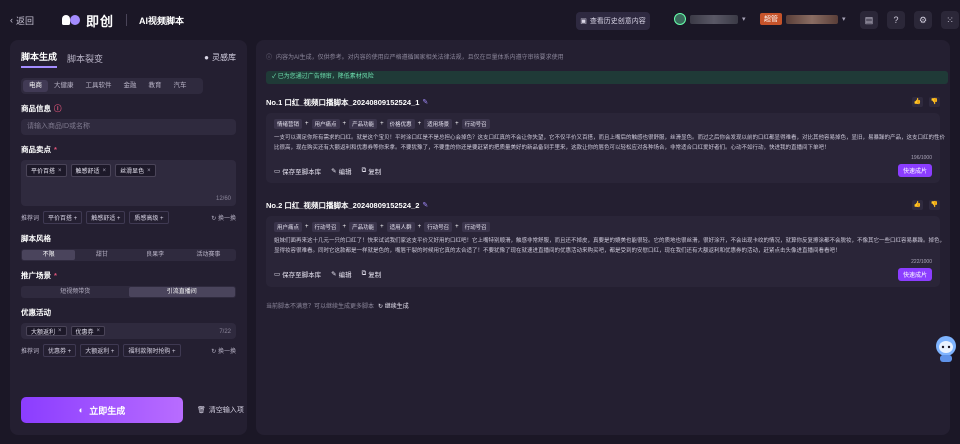 This screenshot has width=960, height=444. What do you see at coordinates (950, 20) in the screenshot?
I see `apps-grid-icon: ⁙` at bounding box center [950, 20].